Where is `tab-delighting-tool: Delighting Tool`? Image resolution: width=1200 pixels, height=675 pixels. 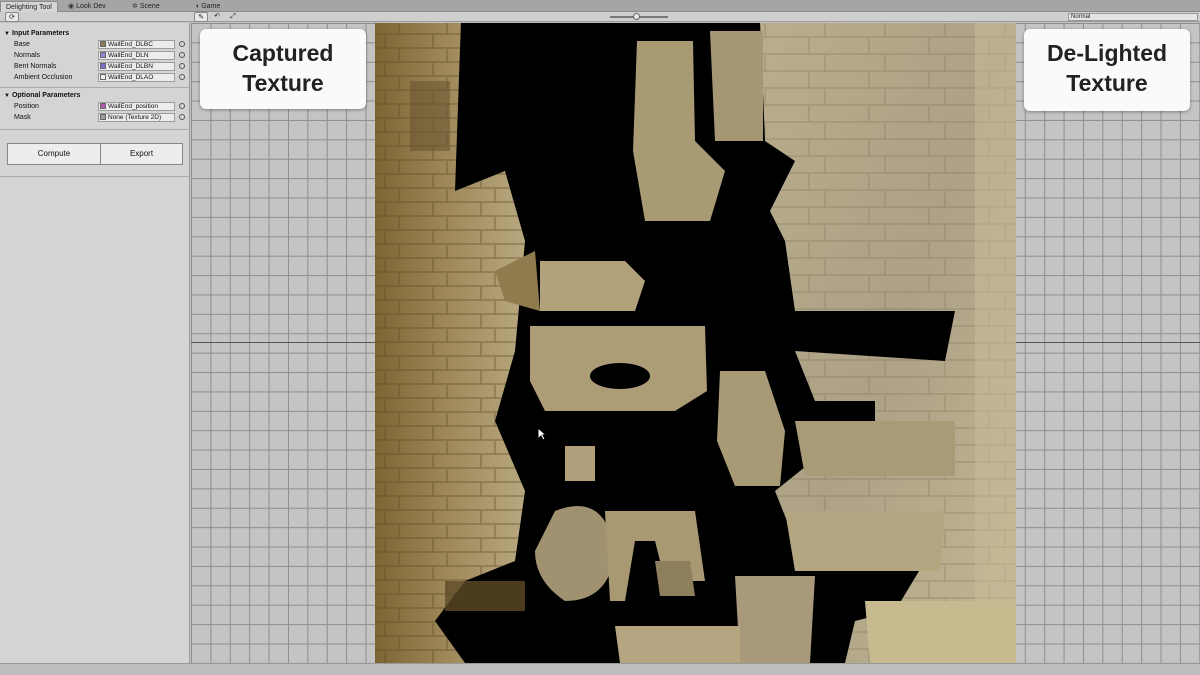 tab-delighting-tool: Delighting Tool is located at coordinates (29, 6).